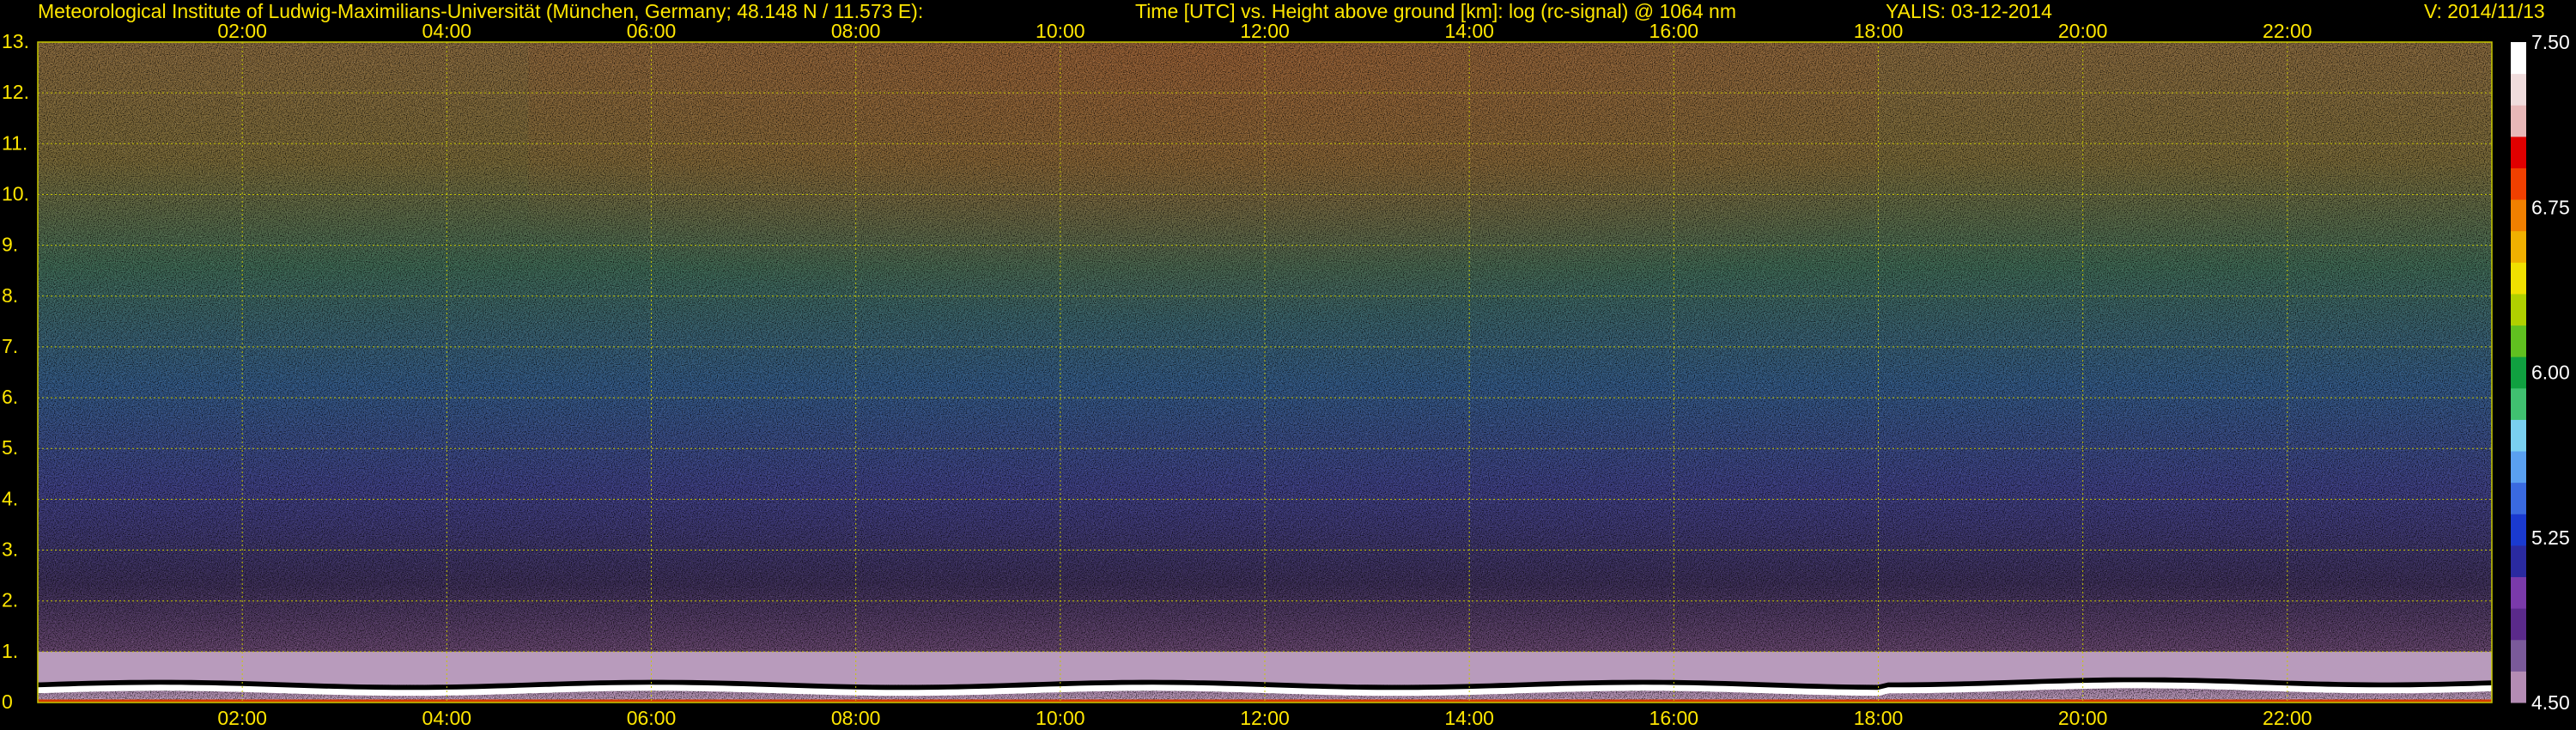  Describe the element at coordinates (15, 92) in the screenshot. I see `y-tick-label: 12.` at that location.